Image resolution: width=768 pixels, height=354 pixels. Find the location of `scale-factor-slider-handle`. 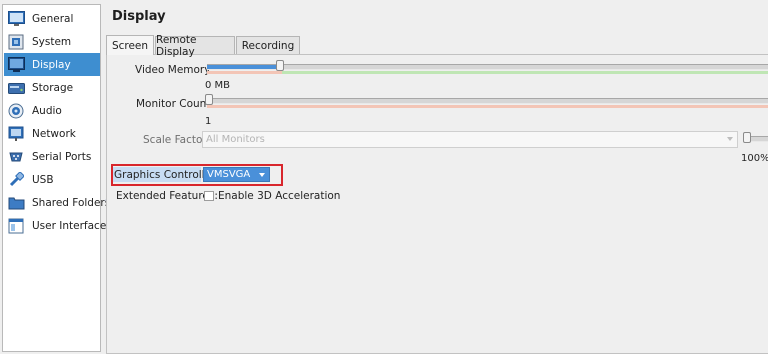

scale-factor-slider-handle is located at coordinates (747, 137).